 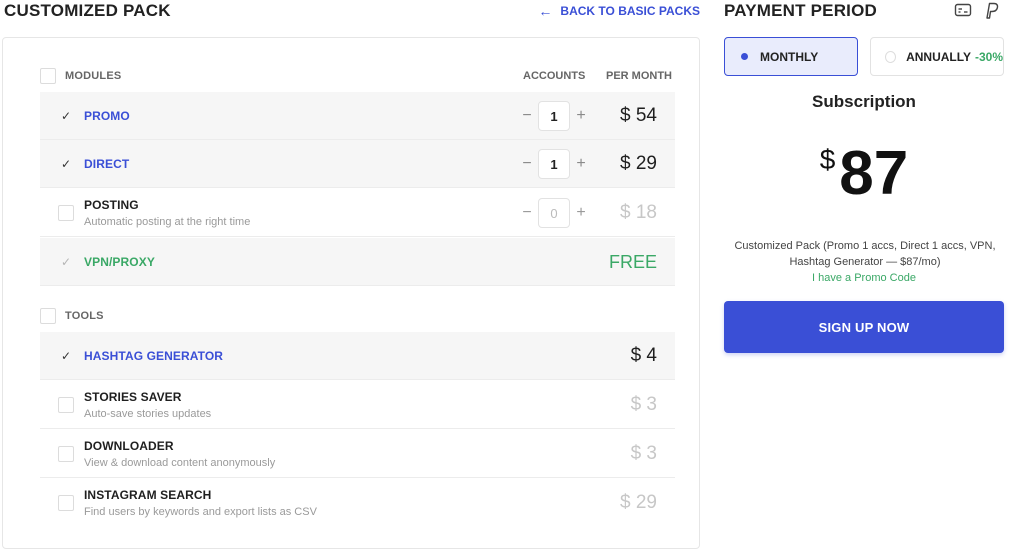 I want to click on tool-description: View & download content anonymously, so click(x=180, y=463).